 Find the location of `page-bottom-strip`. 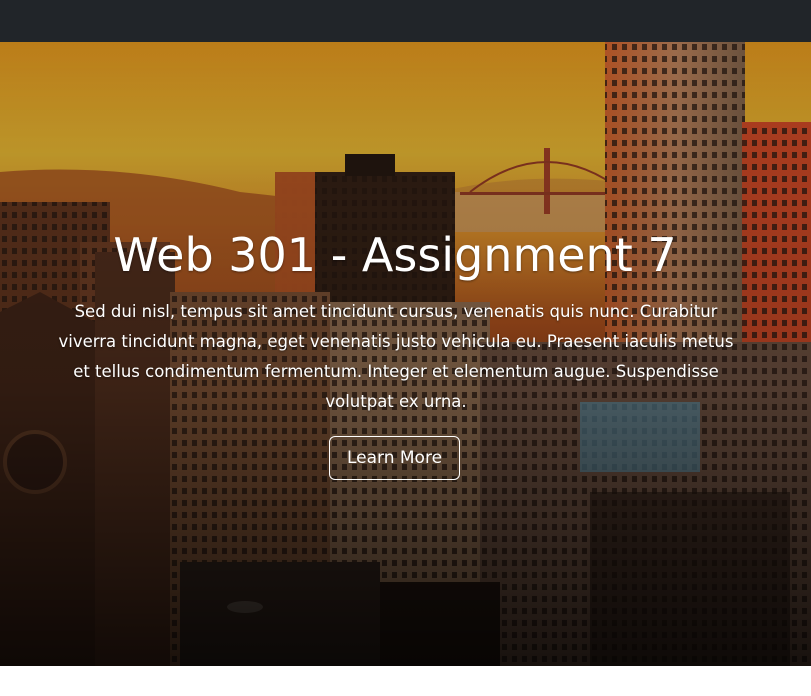

page-bottom-strip is located at coordinates (405, 681).